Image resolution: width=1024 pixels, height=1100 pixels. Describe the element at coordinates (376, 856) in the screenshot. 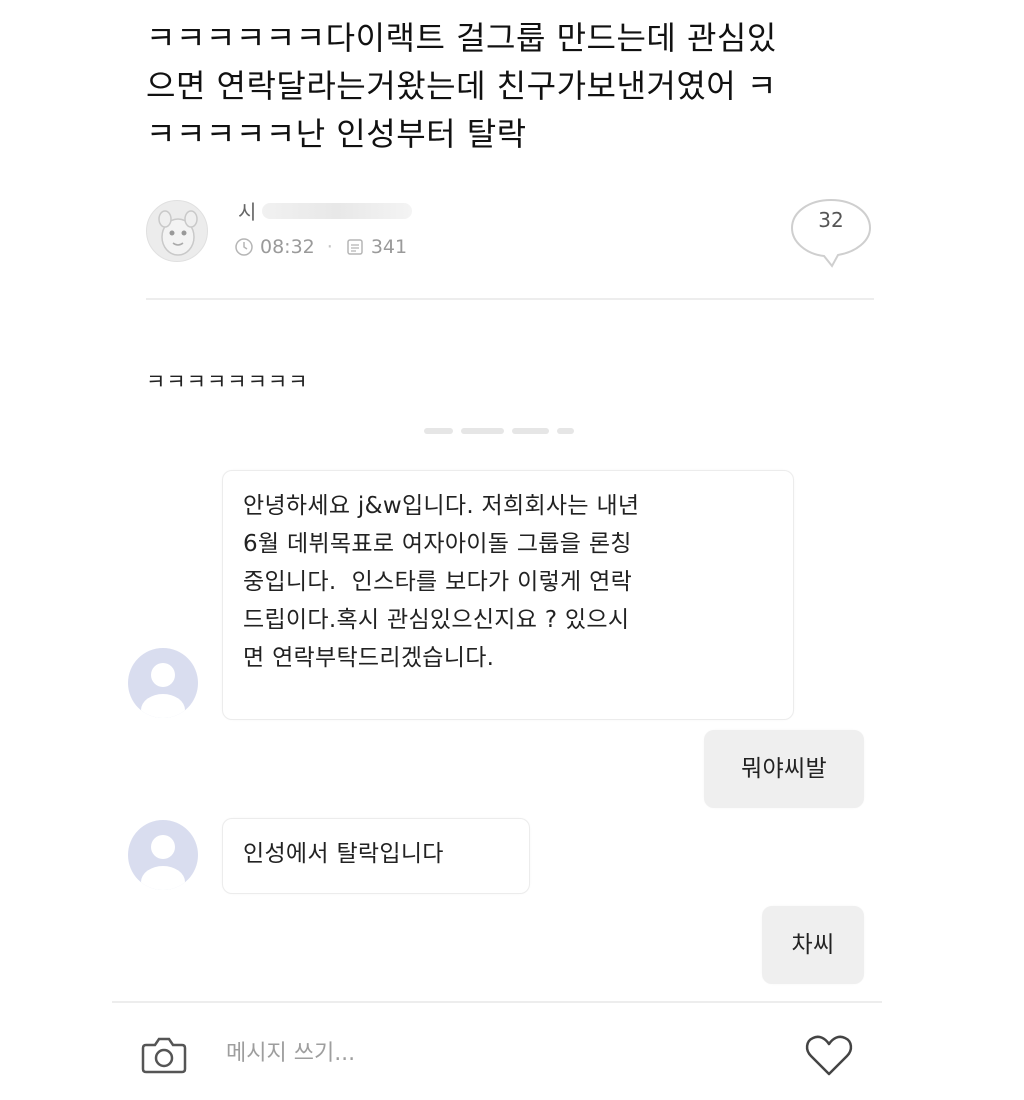

I see `message-bubble-received: 인성에서 탈락입니다` at that location.